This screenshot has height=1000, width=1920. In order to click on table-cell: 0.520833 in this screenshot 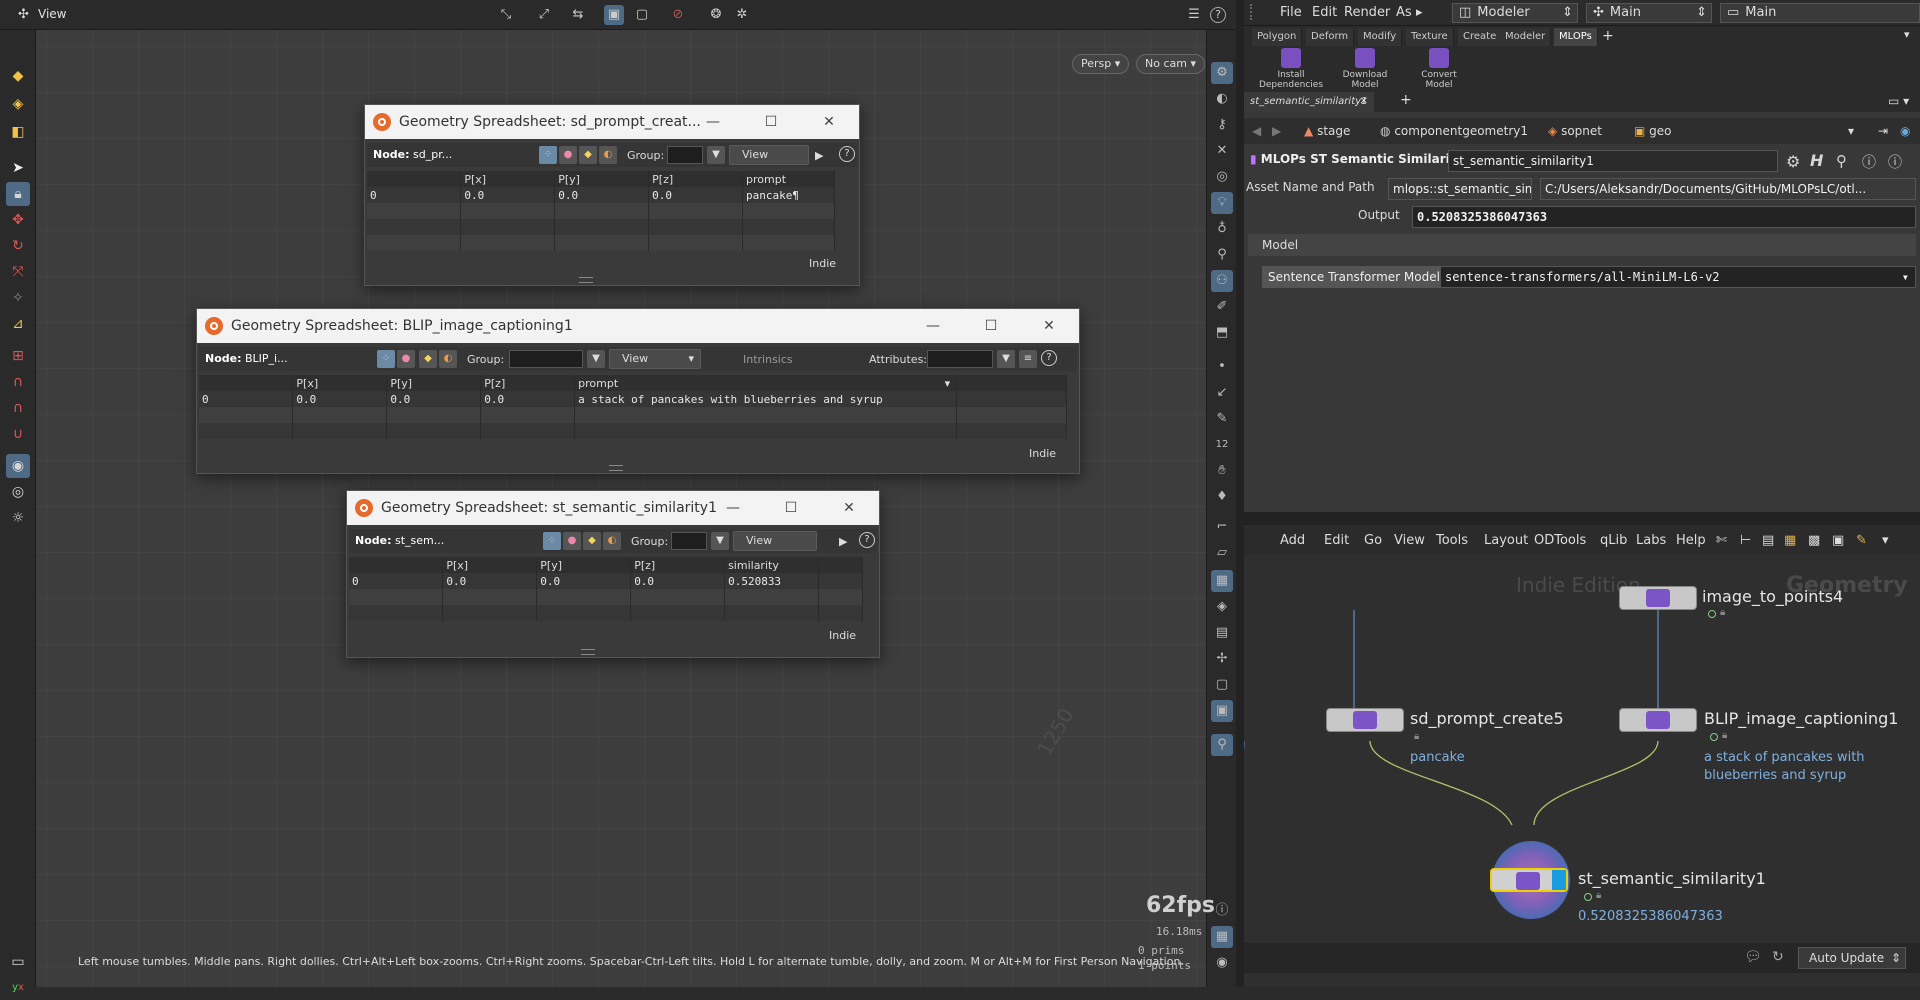, I will do `click(772, 581)`.